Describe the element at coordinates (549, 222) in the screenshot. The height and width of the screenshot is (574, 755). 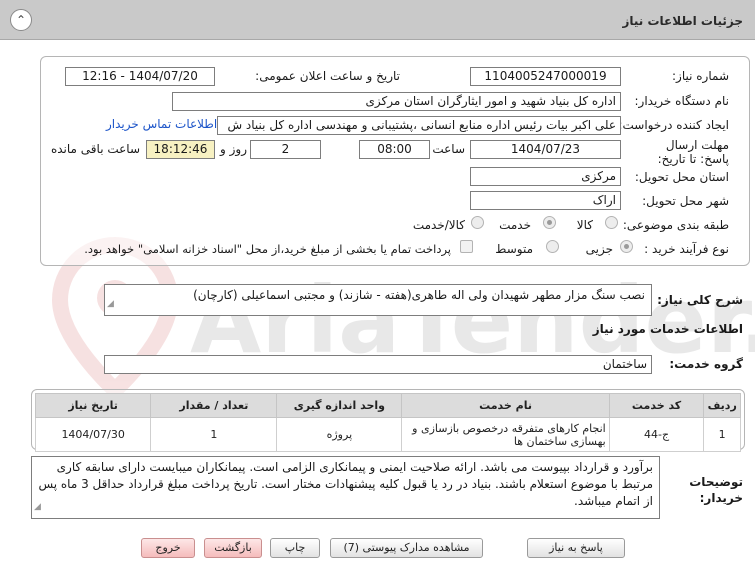
I see `category-radio-service` at that location.